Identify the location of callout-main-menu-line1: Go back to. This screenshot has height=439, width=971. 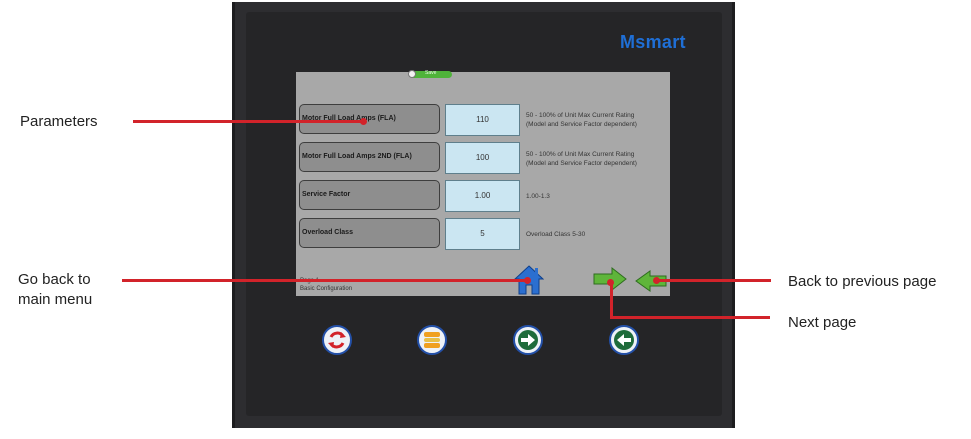
(54, 279).